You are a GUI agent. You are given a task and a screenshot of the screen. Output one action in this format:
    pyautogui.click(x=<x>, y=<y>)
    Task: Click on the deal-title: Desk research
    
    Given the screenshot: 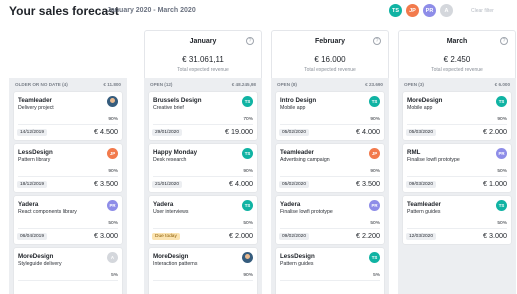 What is the action you would take?
    pyautogui.click(x=170, y=160)
    